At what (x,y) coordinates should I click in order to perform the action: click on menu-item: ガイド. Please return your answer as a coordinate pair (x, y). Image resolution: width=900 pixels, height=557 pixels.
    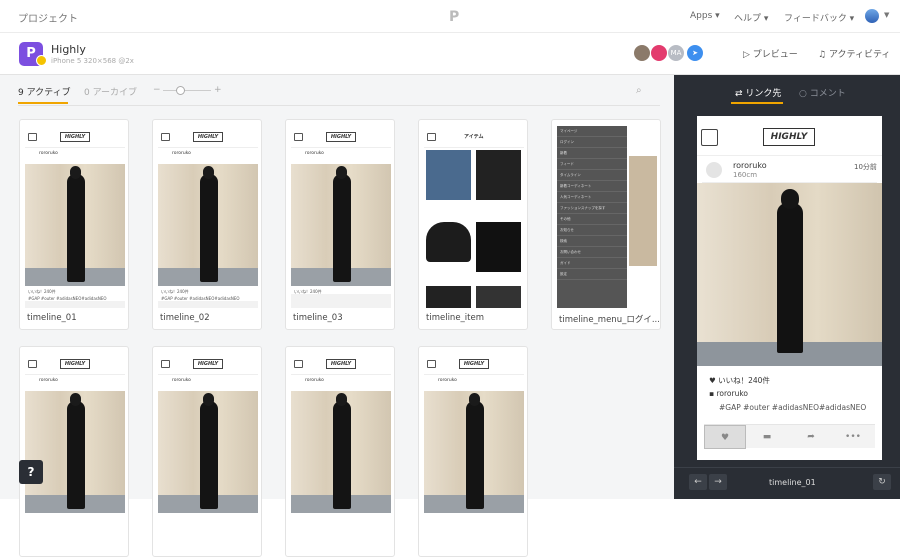
    Looking at the image, I should click on (592, 263).